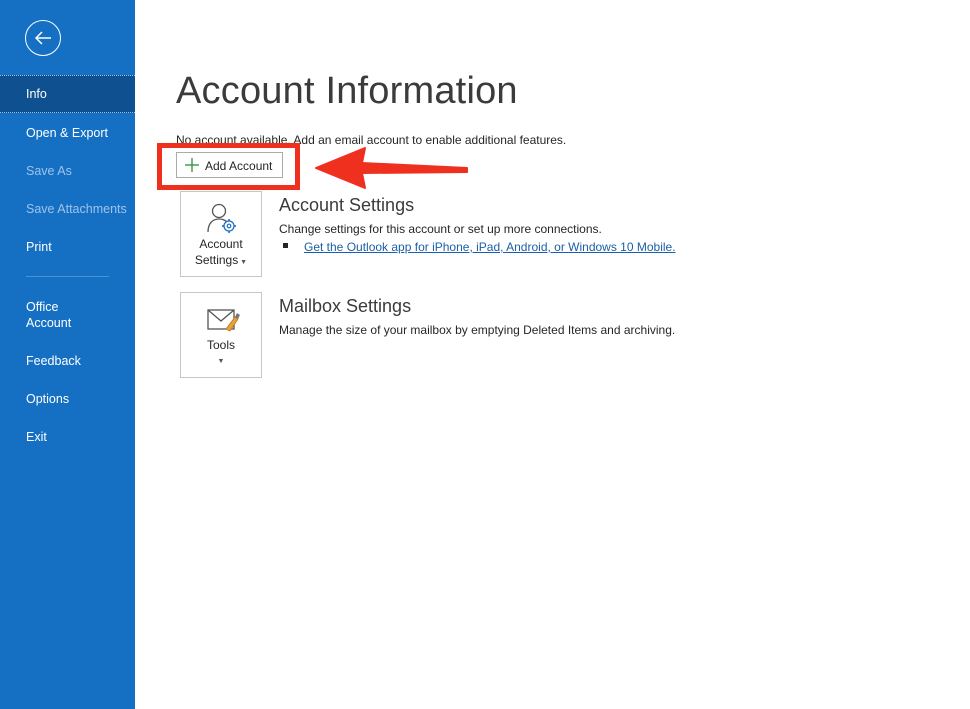 This screenshot has width=970, height=709. Describe the element at coordinates (345, 306) in the screenshot. I see `mailbox-settings-title: Mailbox Settings` at that location.